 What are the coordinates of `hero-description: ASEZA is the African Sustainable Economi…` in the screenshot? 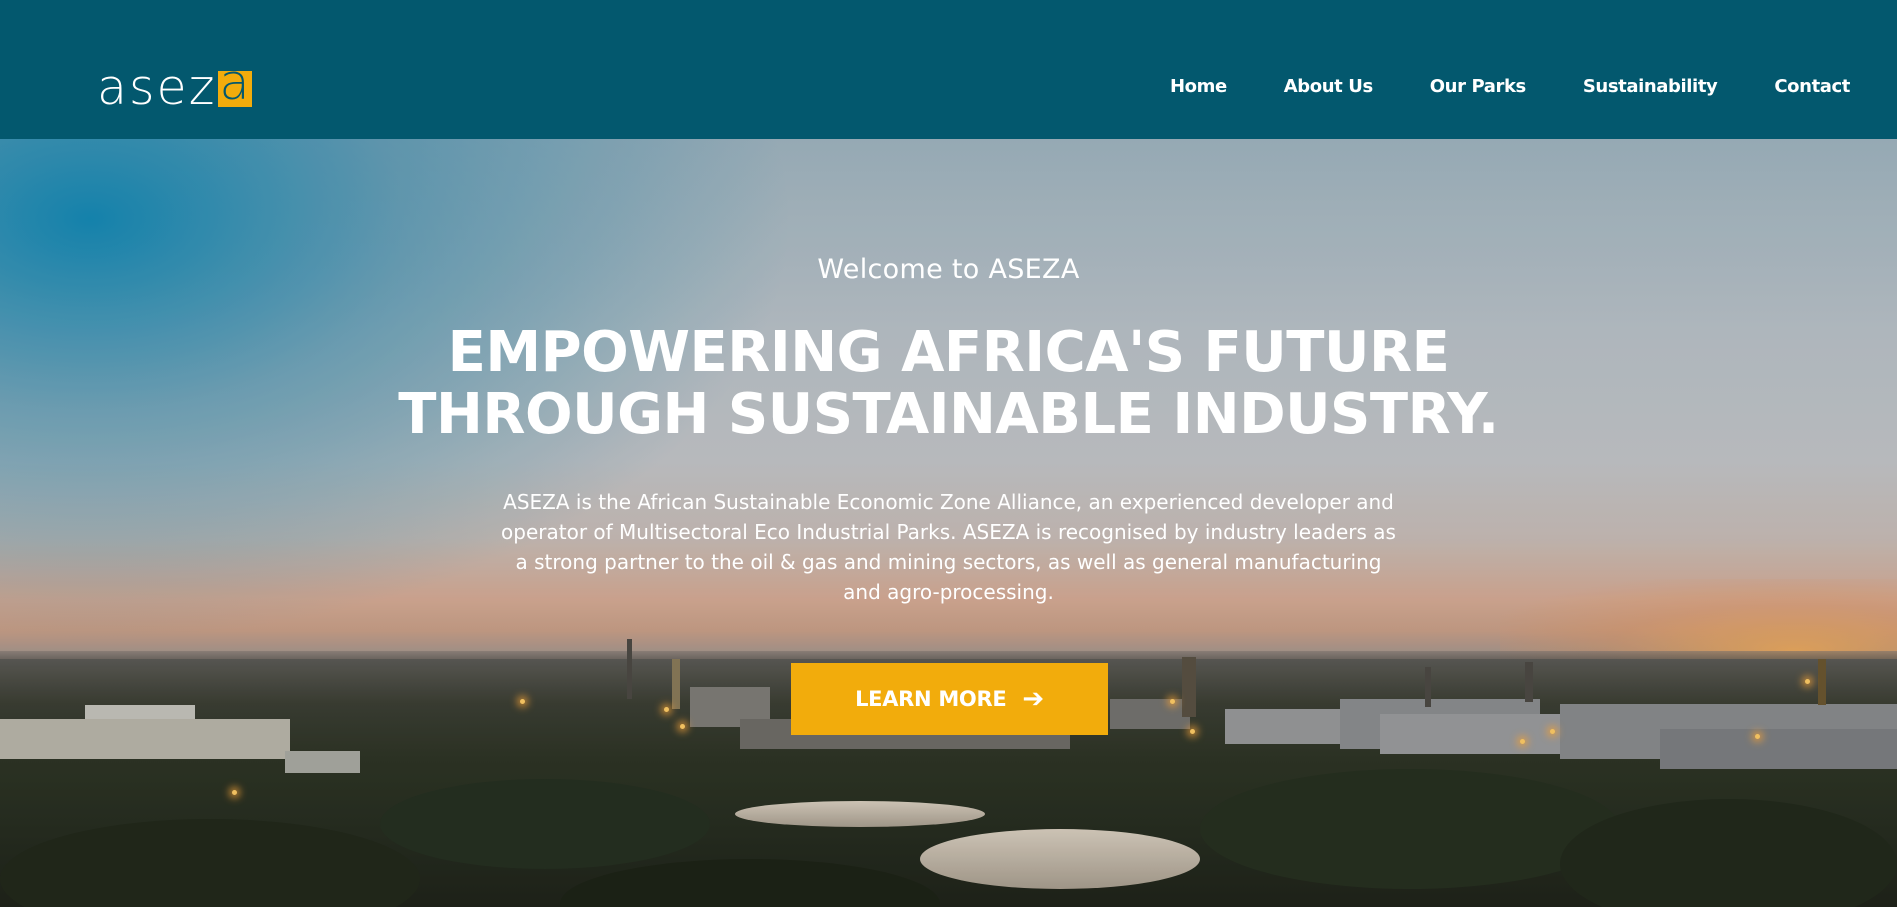 It's located at (948, 547).